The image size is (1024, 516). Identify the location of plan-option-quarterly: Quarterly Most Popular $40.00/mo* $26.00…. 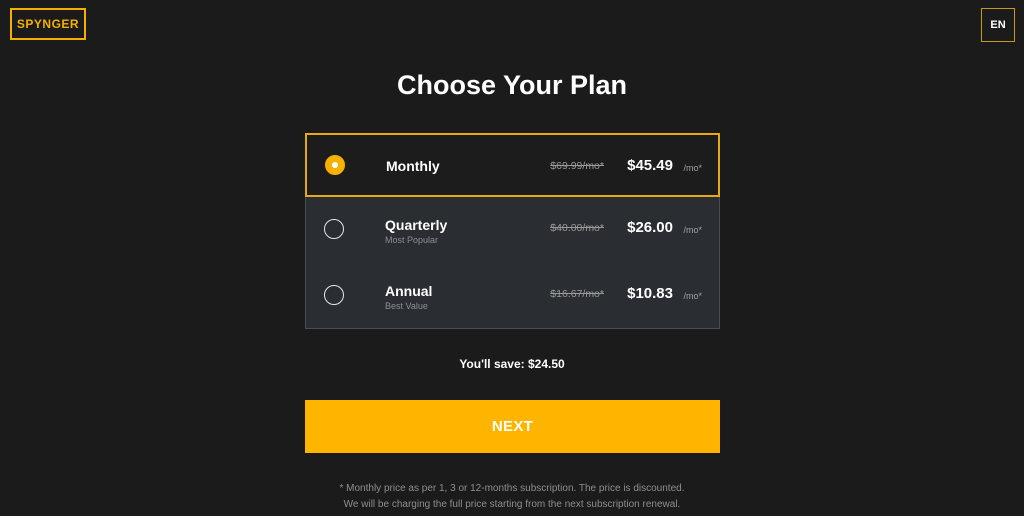
(512, 230).